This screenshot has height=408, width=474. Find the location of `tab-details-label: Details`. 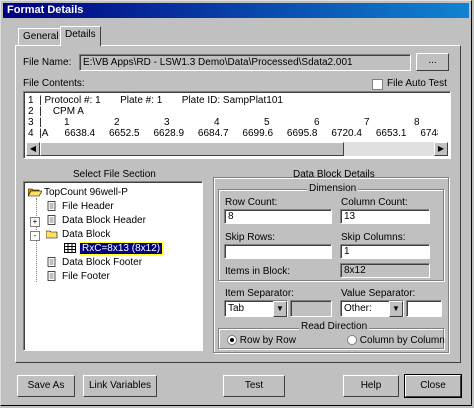

tab-details-label: Details is located at coordinates (80, 34).